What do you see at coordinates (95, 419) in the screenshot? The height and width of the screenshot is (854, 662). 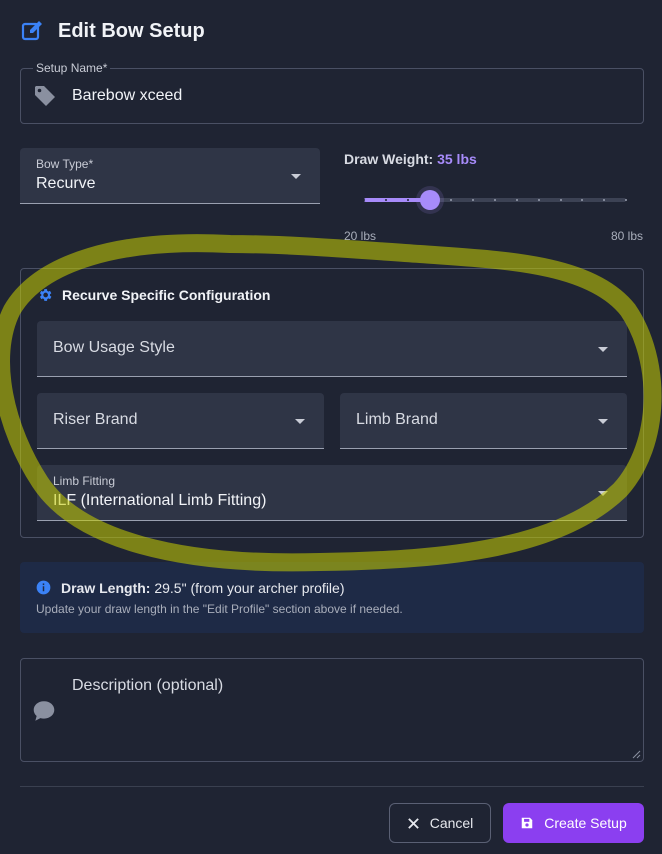 I see `riser-brand-placeholder: Riser Brand` at bounding box center [95, 419].